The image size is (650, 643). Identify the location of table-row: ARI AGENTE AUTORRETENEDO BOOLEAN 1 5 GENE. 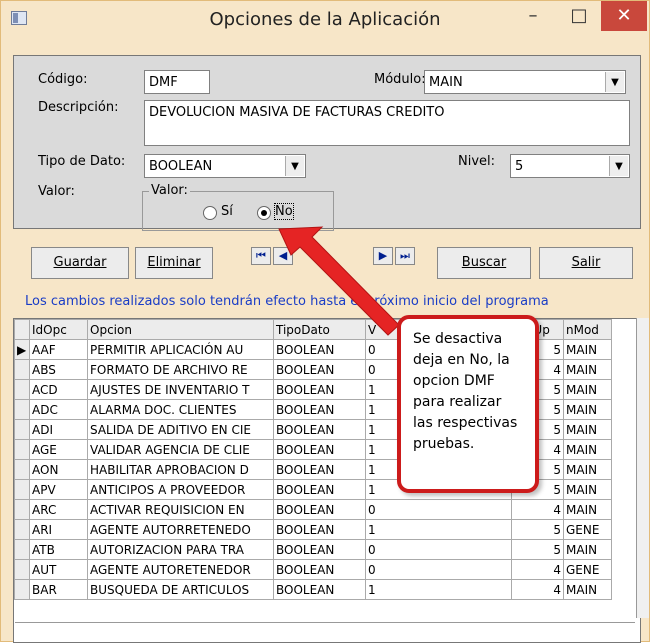
(313, 529).